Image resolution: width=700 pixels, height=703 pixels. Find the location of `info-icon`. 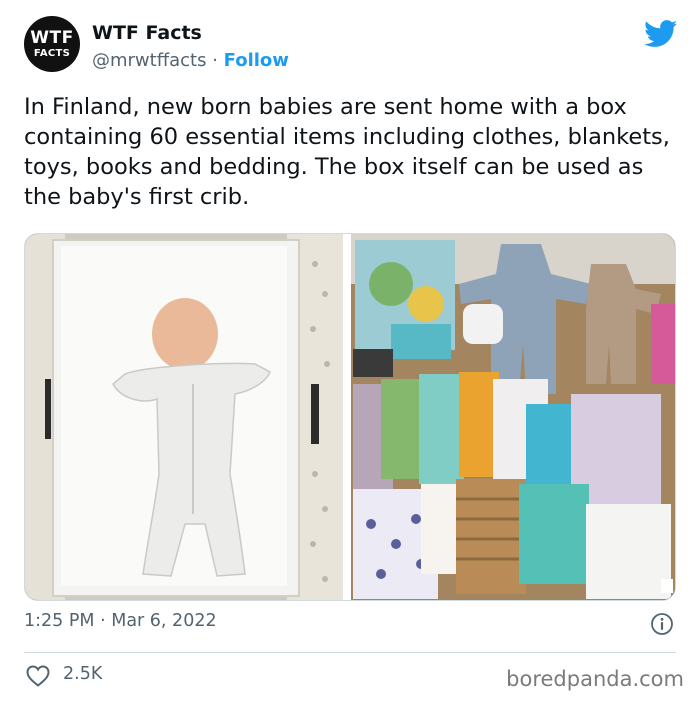

info-icon is located at coordinates (662, 624).